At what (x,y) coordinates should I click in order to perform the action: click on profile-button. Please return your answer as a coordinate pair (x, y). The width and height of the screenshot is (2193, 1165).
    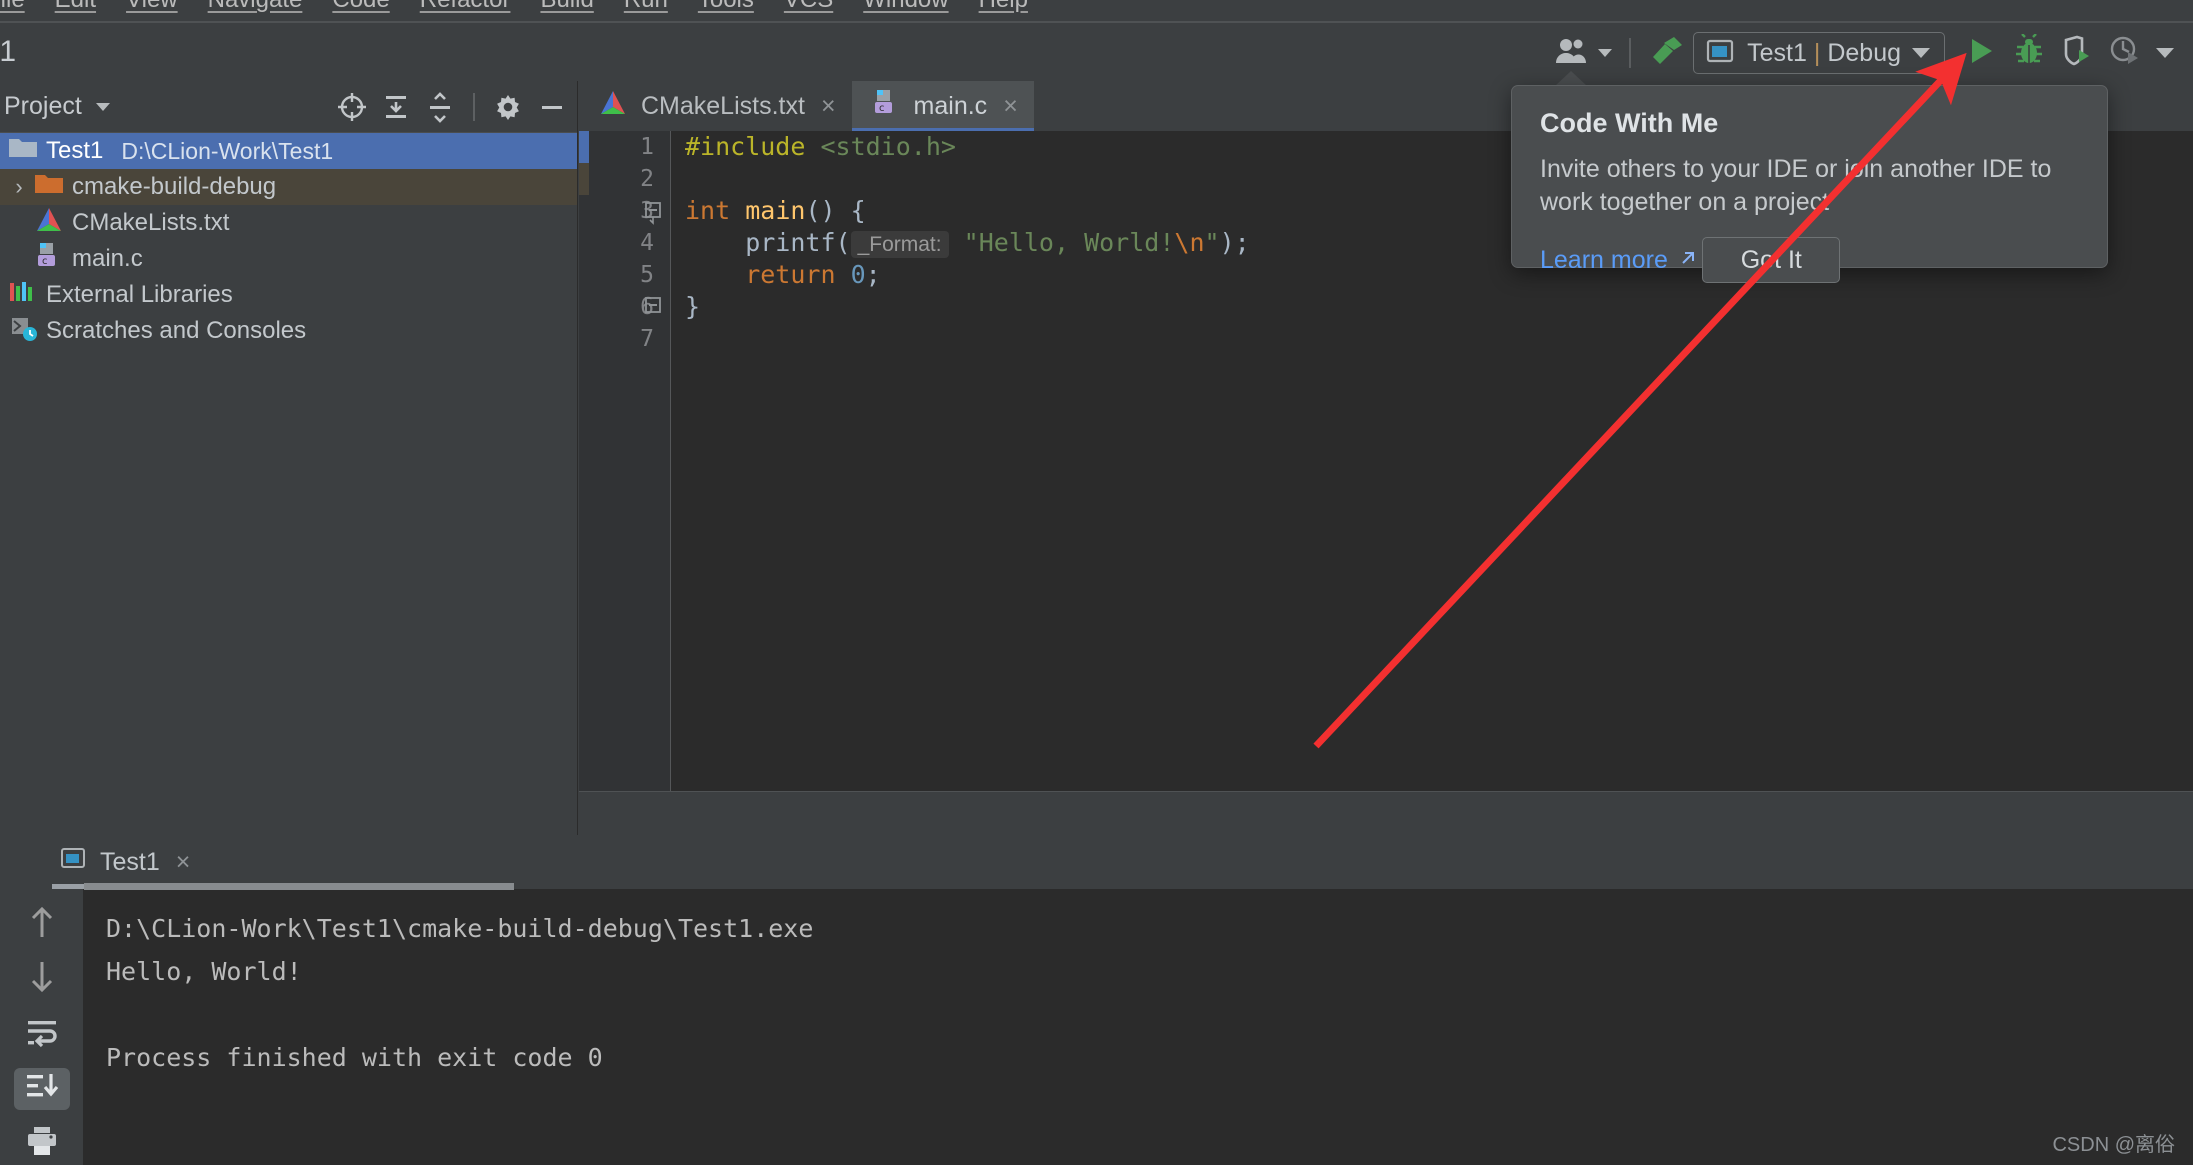
    Looking at the image, I should click on (2125, 53).